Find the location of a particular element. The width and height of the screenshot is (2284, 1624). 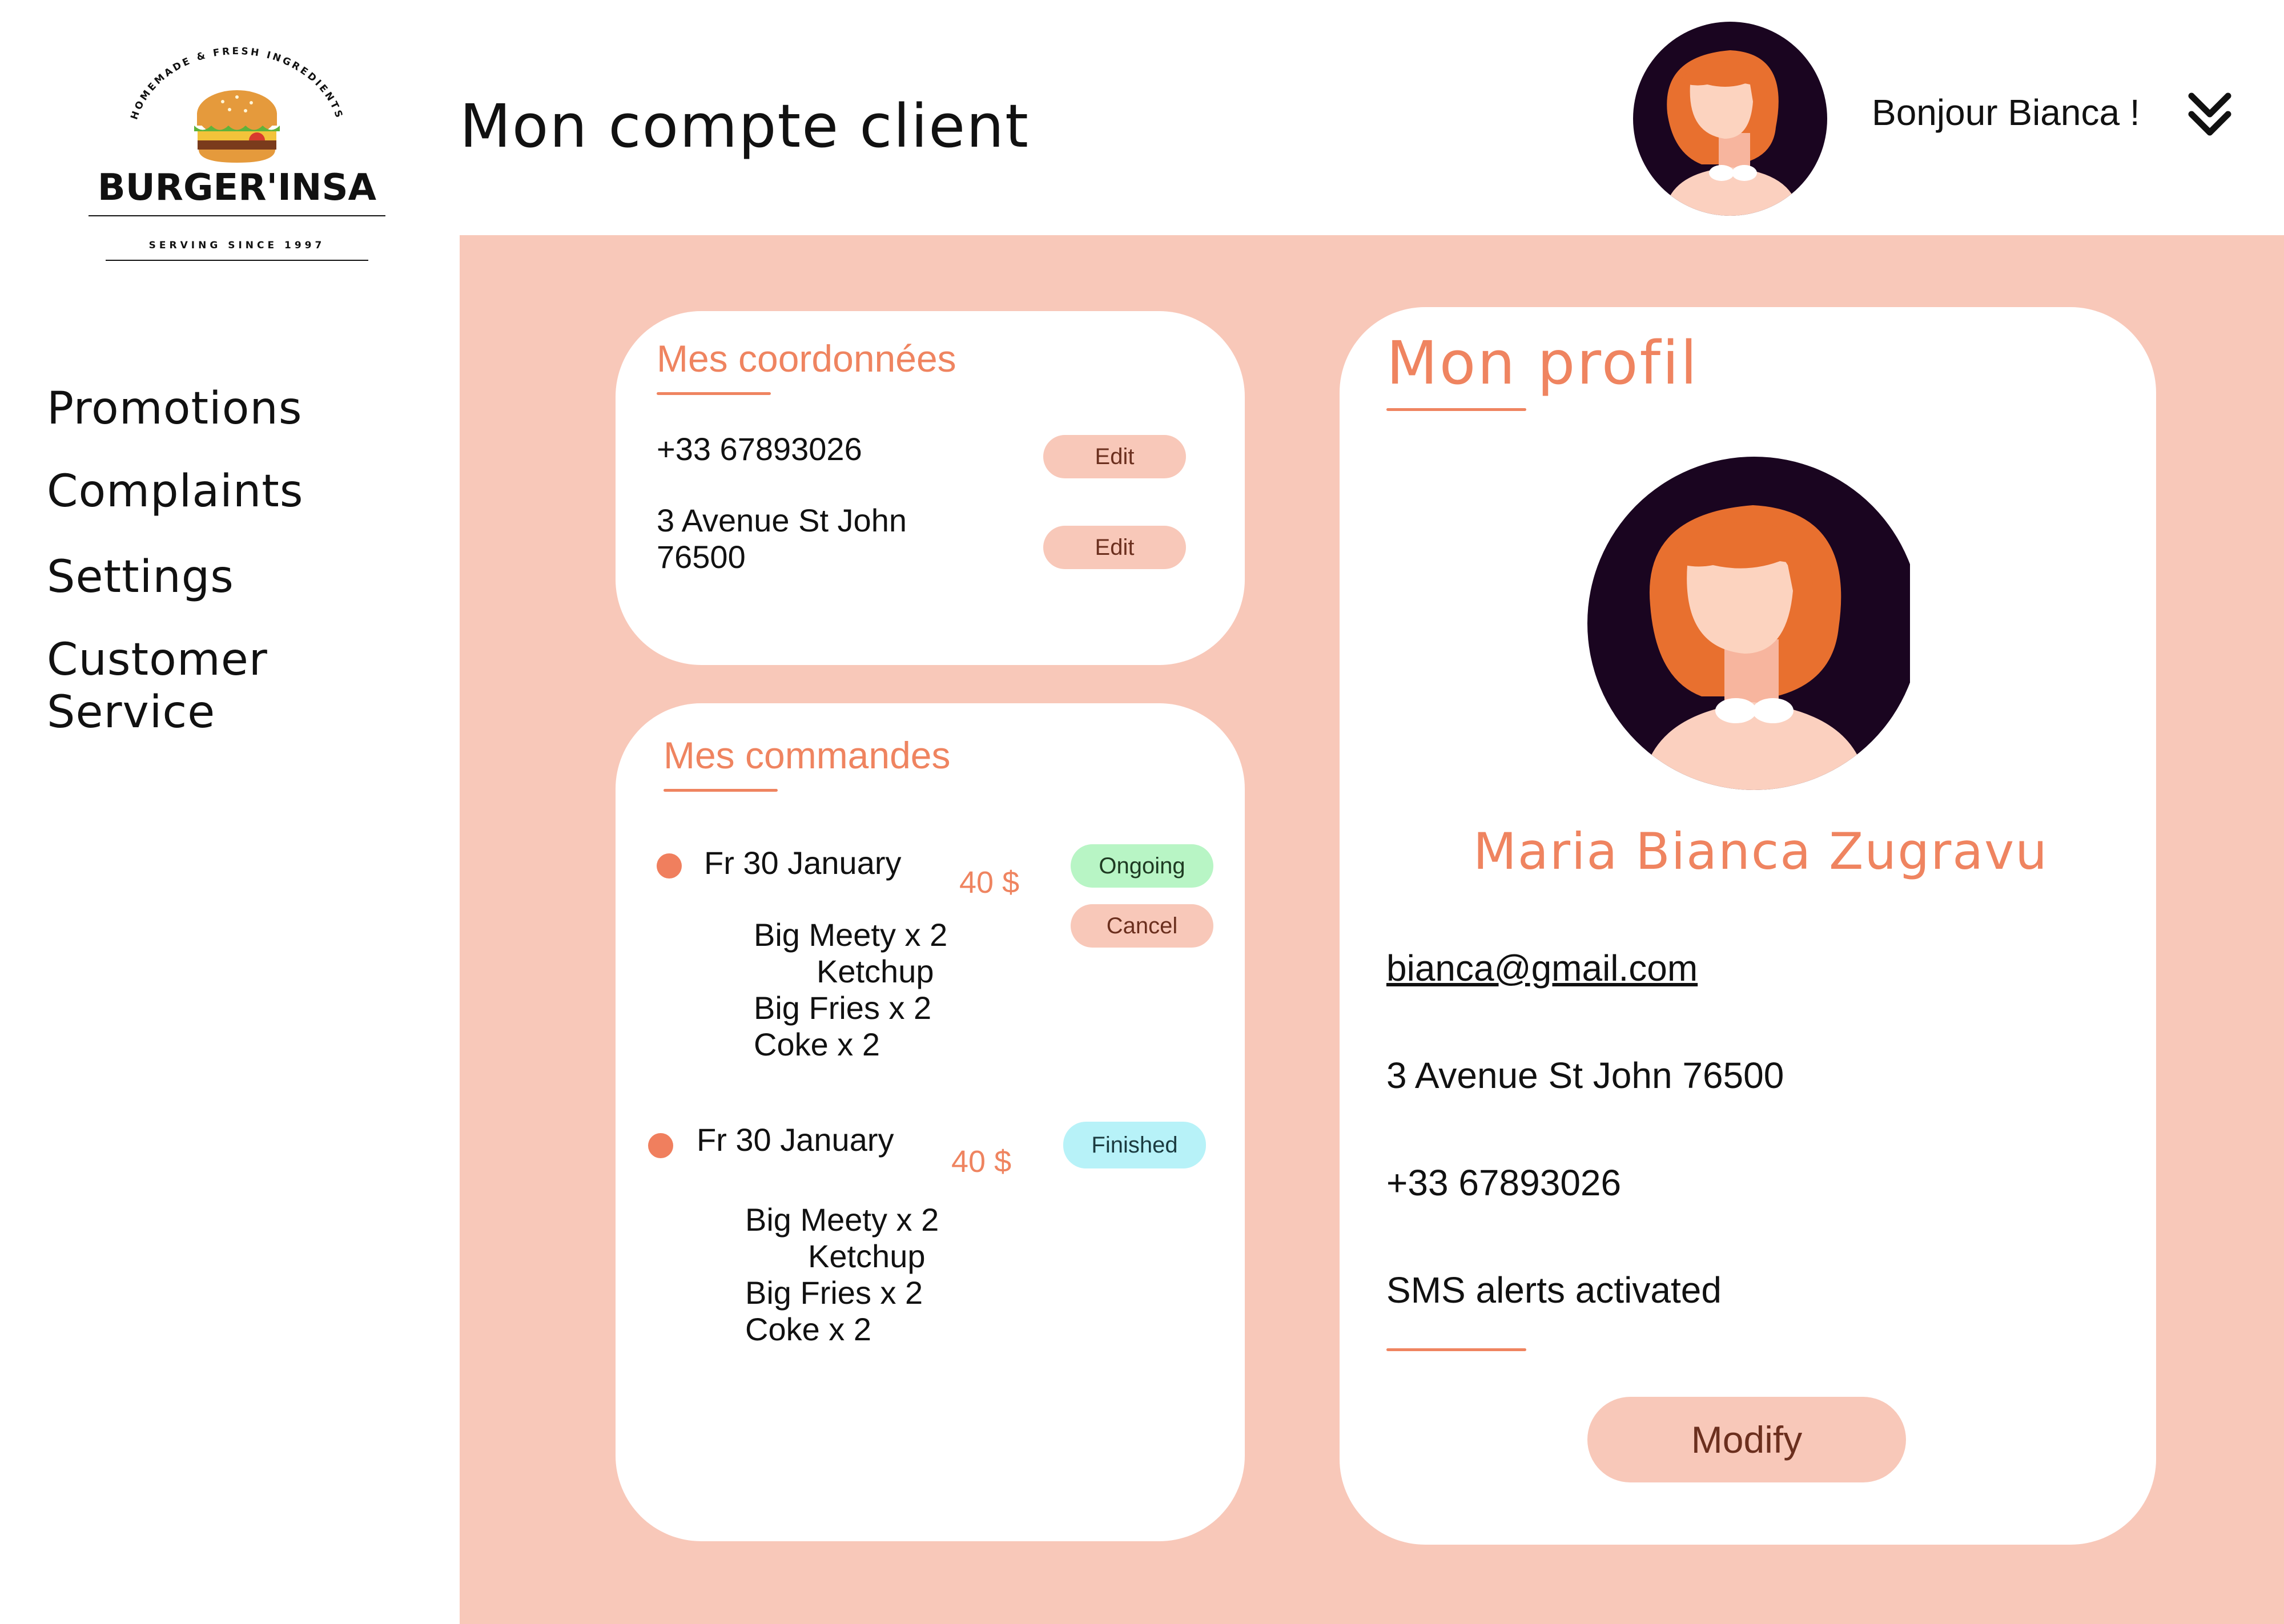

page-title: Mon compte client is located at coordinates (745, 126).